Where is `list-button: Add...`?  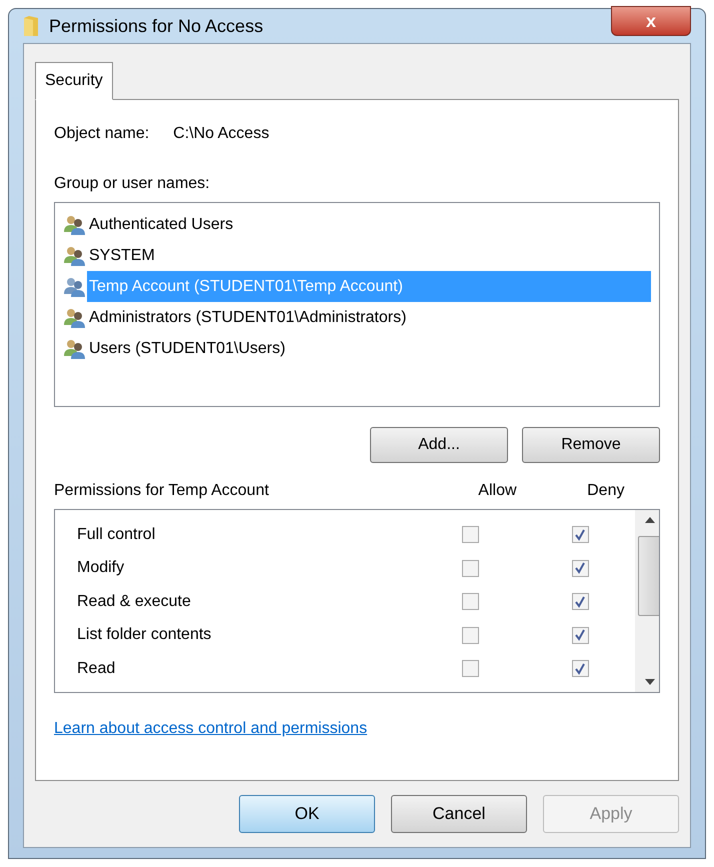
list-button: Add... is located at coordinates (439, 445).